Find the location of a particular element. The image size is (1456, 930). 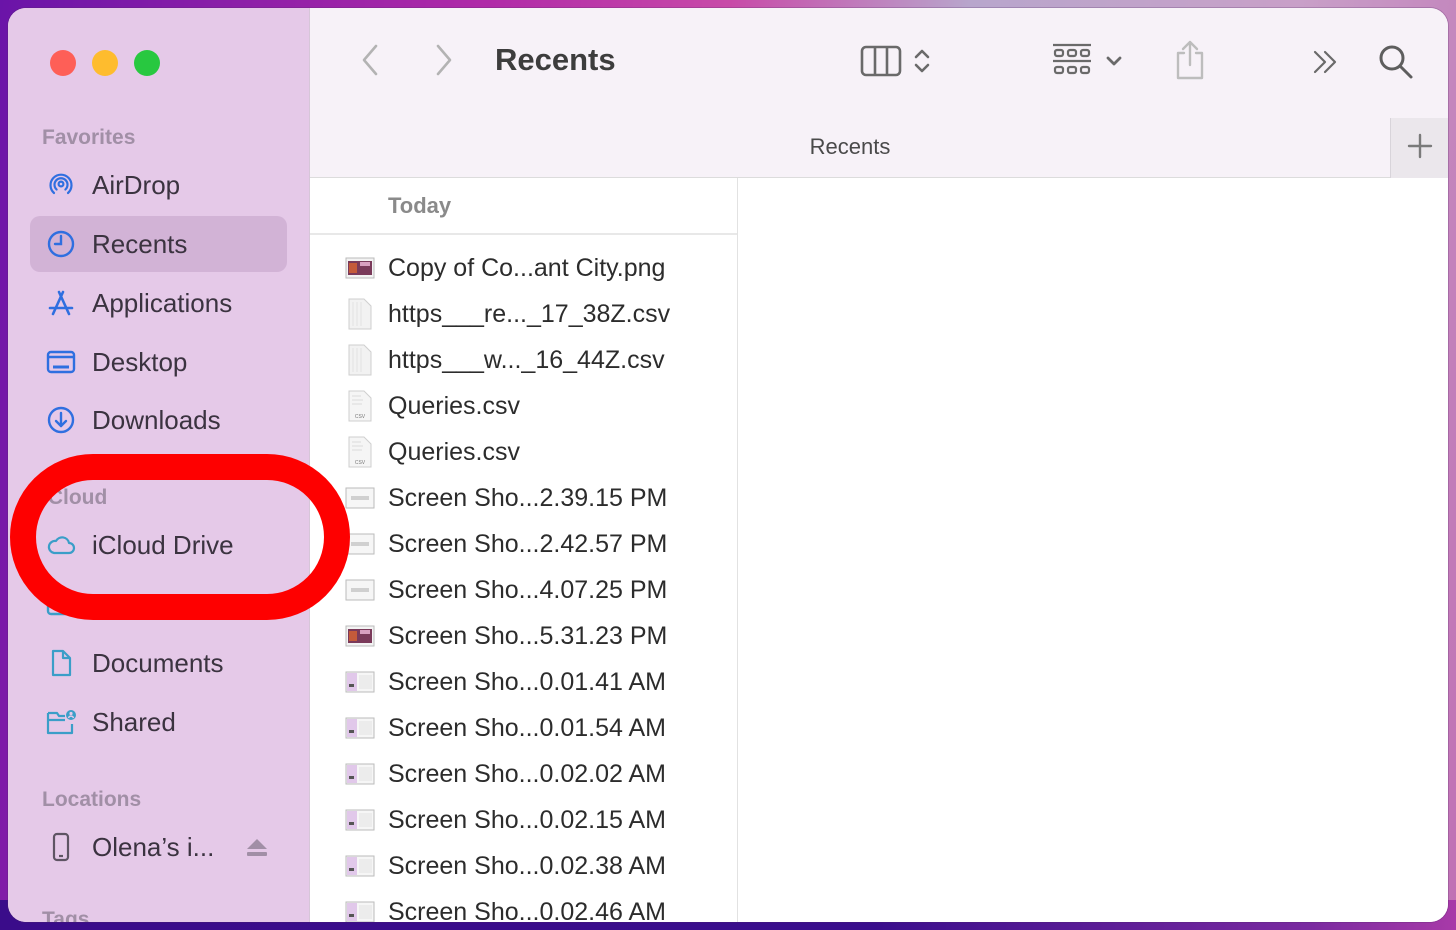

more-toolbar-button is located at coordinates (1326, 64).